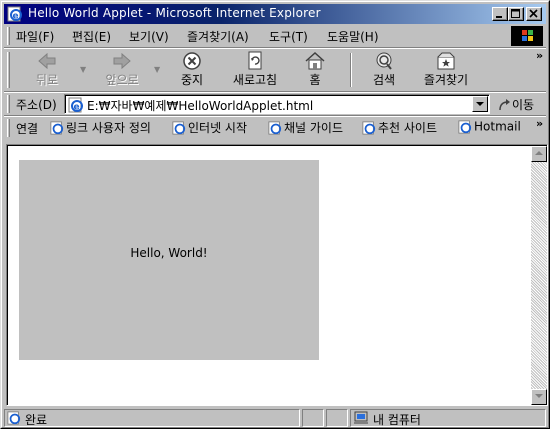  I want to click on refresh-button: 새로고침, so click(255, 70).